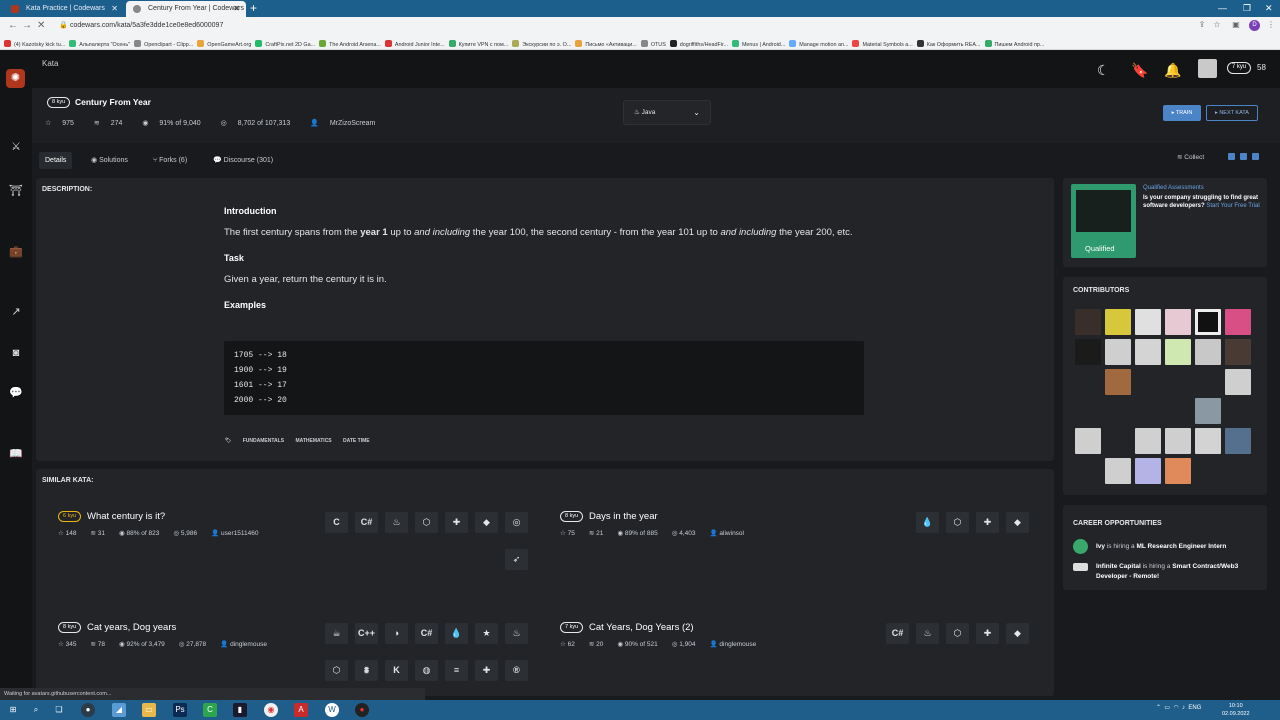 The height and width of the screenshot is (720, 1280). I want to click on tag: FUNDAMENTALS, so click(263, 441).